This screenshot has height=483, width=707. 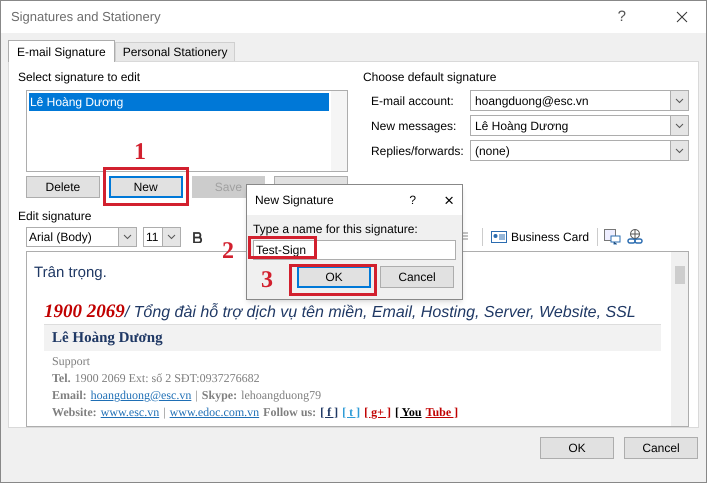 I want to click on section-title: Choose default signature, so click(x=430, y=77).